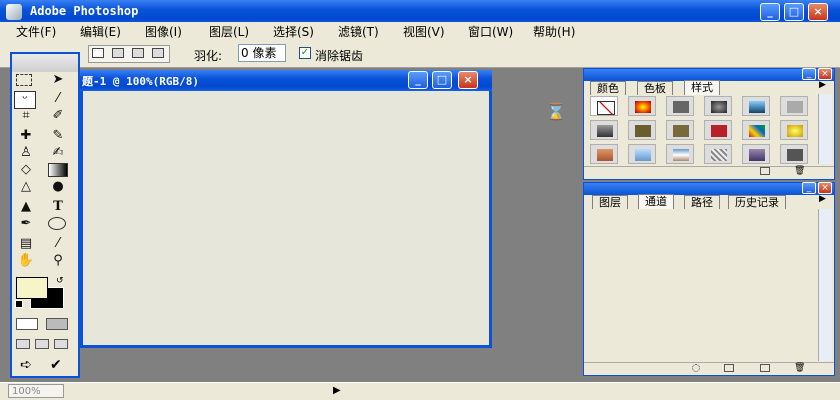  I want to click on add-selection-icon, so click(118, 53).